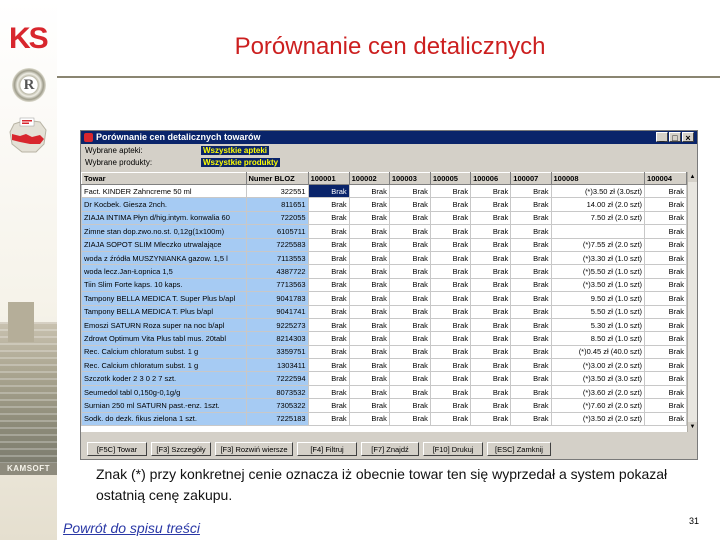 Image resolution: width=720 pixels, height=540 pixels. Describe the element at coordinates (598, 231) in the screenshot. I see `price-cell` at that location.